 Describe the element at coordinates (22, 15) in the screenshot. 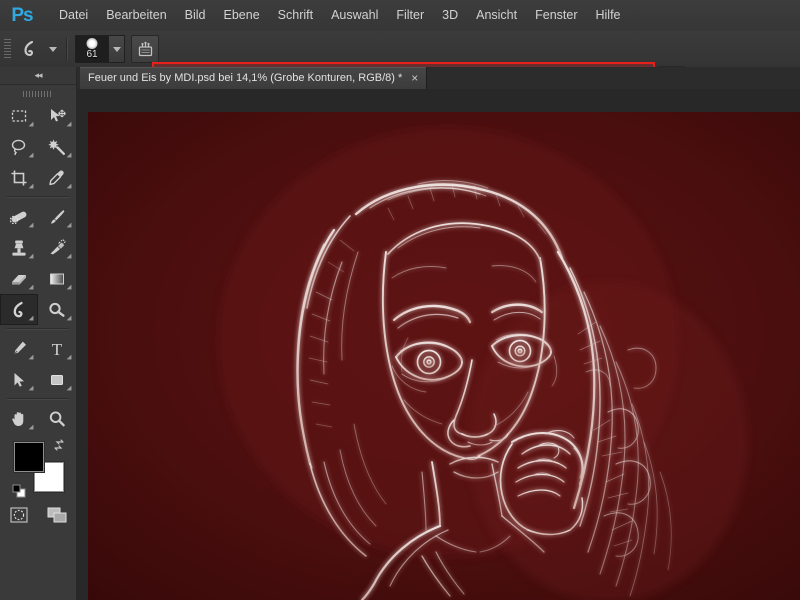

I see `photoshop-logo: Ps` at that location.